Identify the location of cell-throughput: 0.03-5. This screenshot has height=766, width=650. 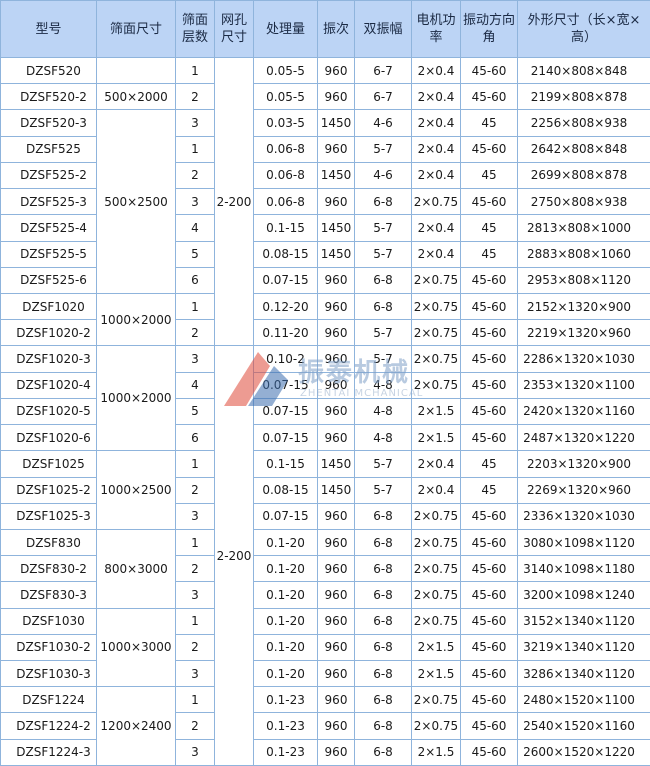
(285, 123).